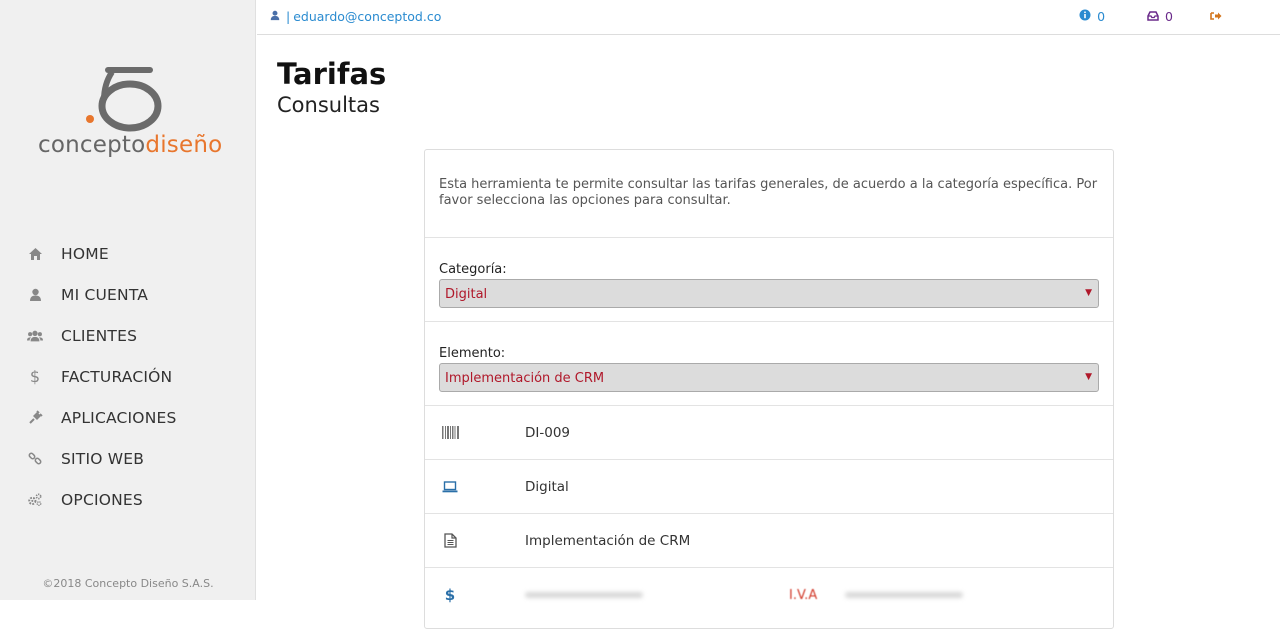 The width and height of the screenshot is (1280, 629). What do you see at coordinates (116, 377) in the screenshot?
I see `sidebar-item-label: FACTURACIÓN` at bounding box center [116, 377].